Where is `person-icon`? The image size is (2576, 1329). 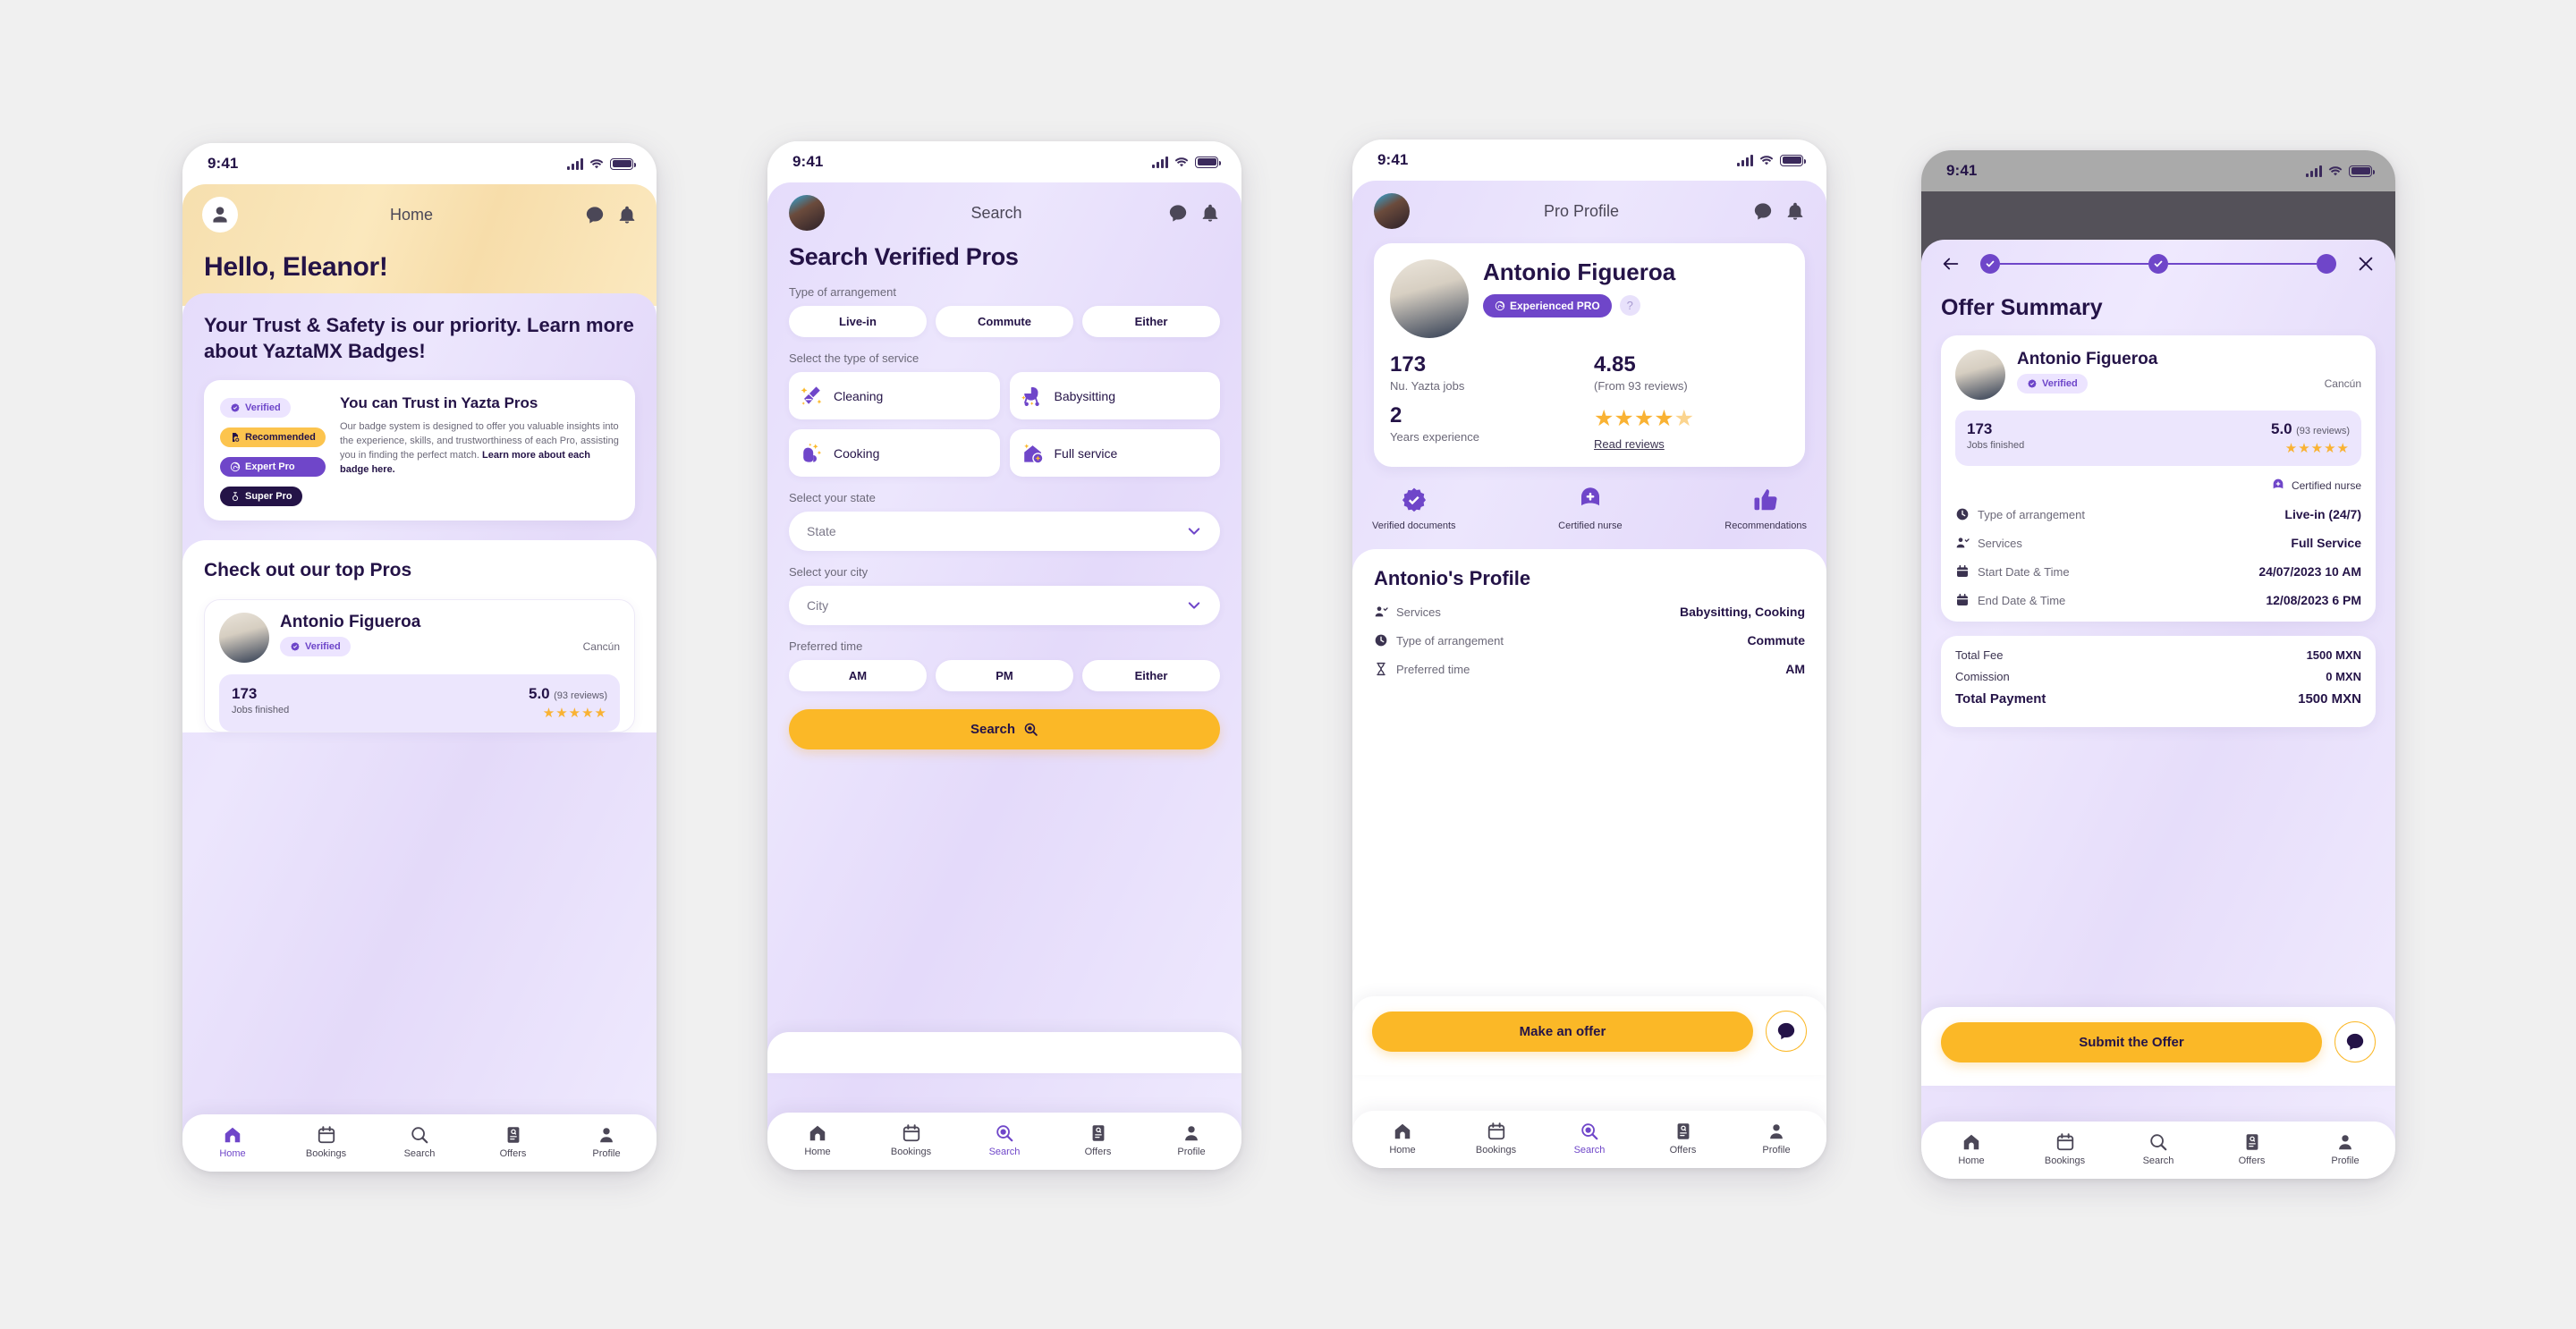 person-icon is located at coordinates (1776, 1131).